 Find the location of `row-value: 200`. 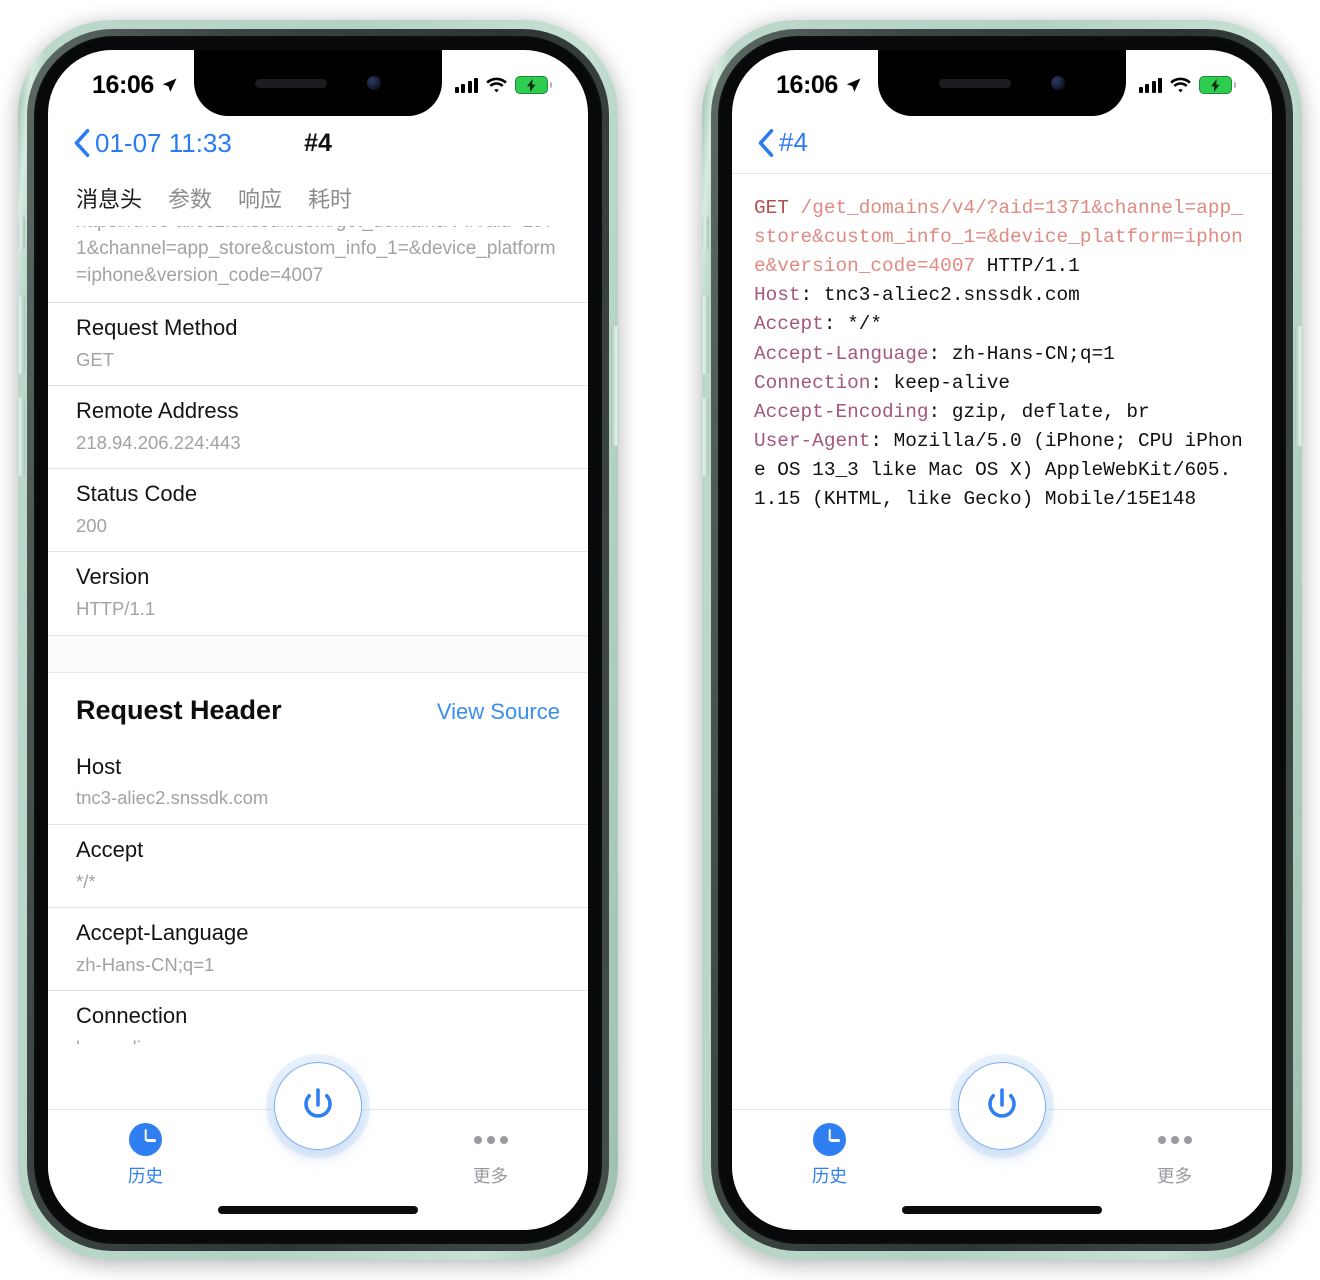

row-value: 200 is located at coordinates (91, 526).